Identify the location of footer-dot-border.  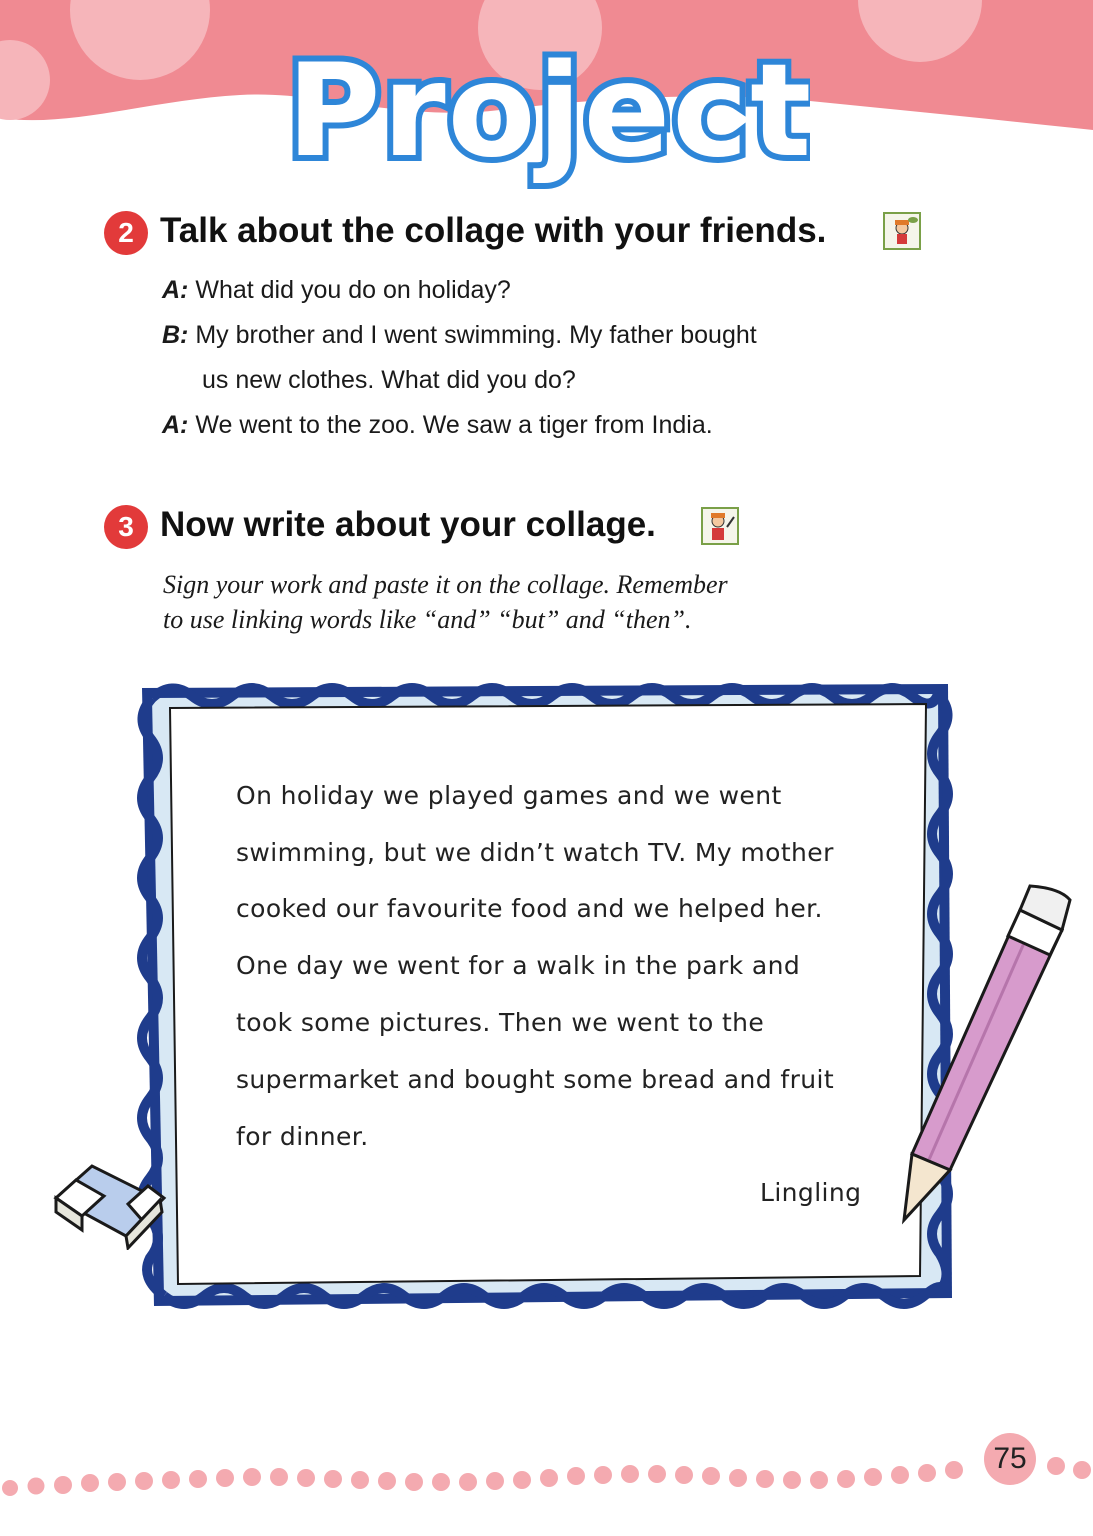
(546, 1476).